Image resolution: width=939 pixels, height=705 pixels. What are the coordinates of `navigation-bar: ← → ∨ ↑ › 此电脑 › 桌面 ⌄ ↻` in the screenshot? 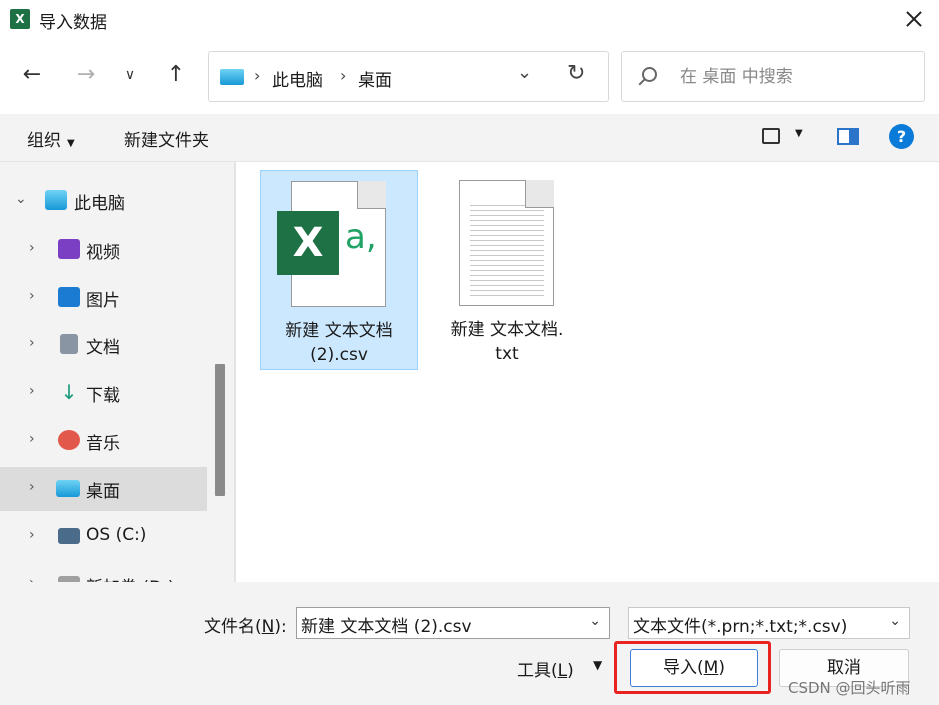 It's located at (469, 76).